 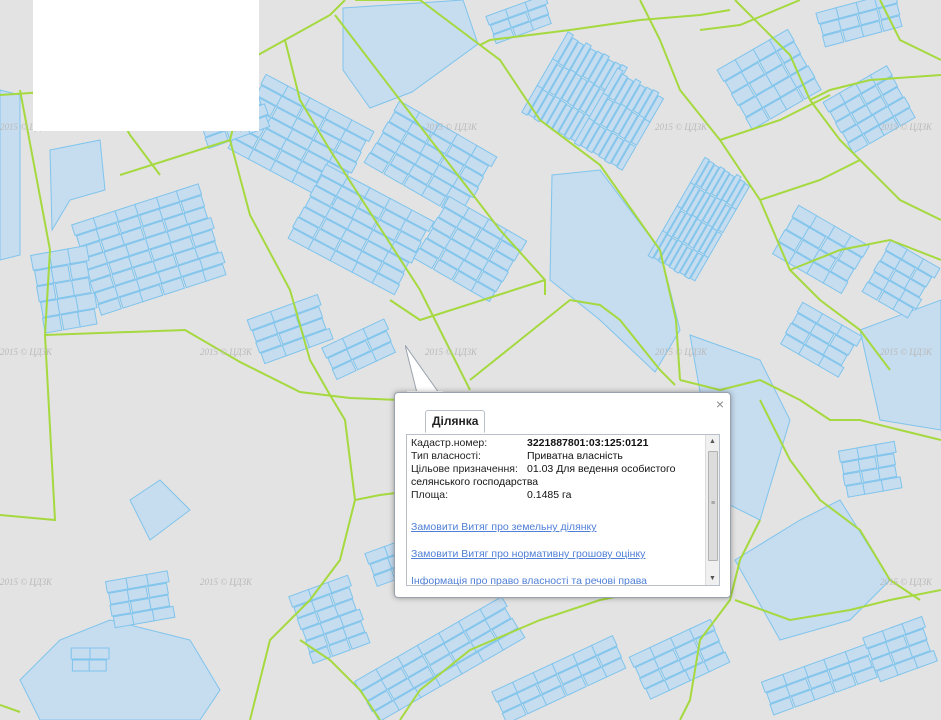 What do you see at coordinates (712, 441) in the screenshot?
I see `scroll-up-arrow-icon: ▲` at bounding box center [712, 441].